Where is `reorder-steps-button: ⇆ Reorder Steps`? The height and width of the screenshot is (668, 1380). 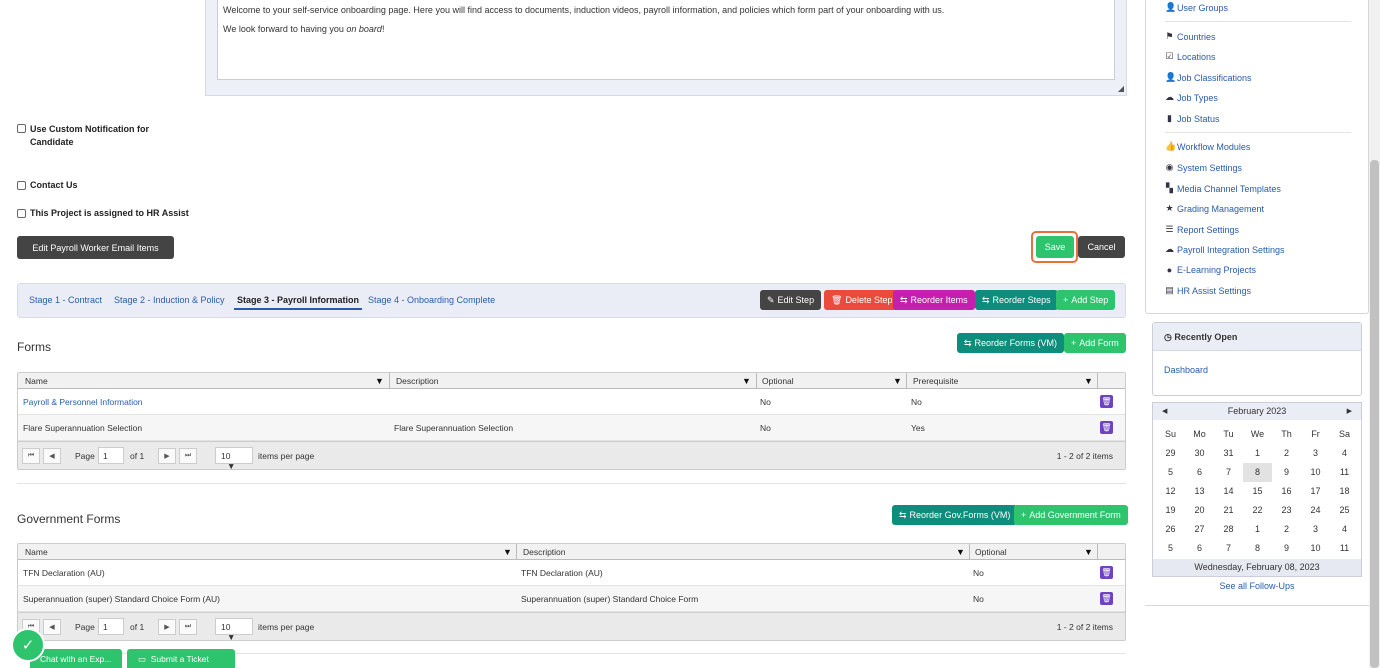 reorder-steps-button: ⇆ Reorder Steps is located at coordinates (1016, 300).